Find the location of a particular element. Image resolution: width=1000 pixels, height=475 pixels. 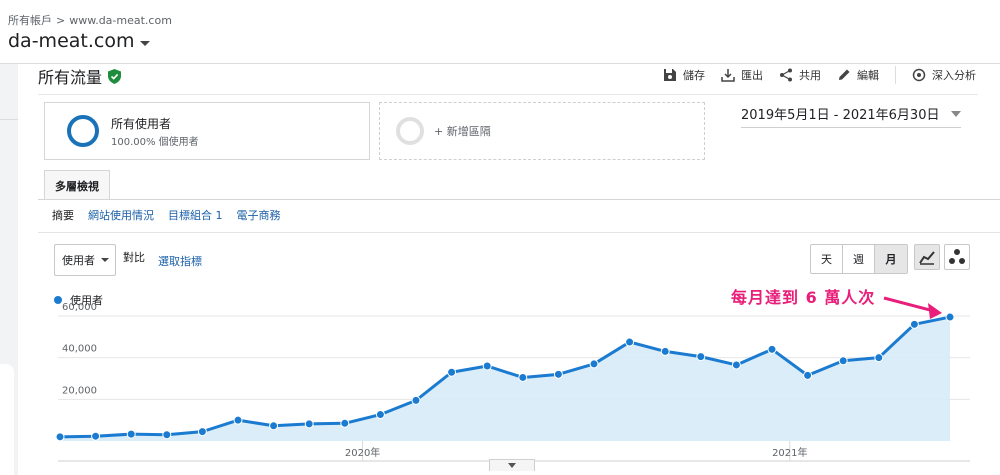

x-tick-label: 2020年 is located at coordinates (362, 452).